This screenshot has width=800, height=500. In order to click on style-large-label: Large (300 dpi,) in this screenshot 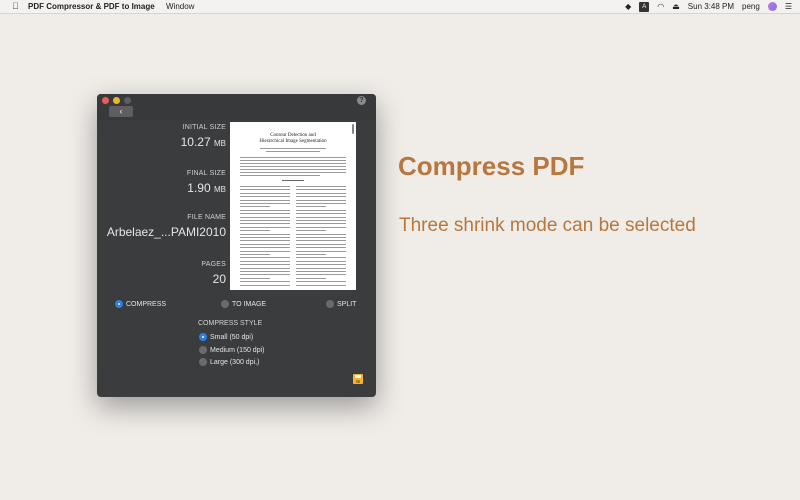, I will do `click(235, 362)`.